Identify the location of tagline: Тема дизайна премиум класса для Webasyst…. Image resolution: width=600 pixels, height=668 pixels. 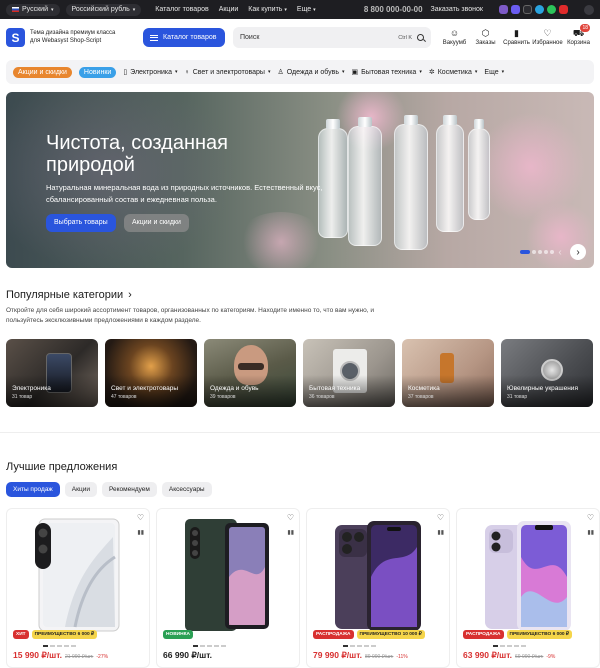
(73, 37).